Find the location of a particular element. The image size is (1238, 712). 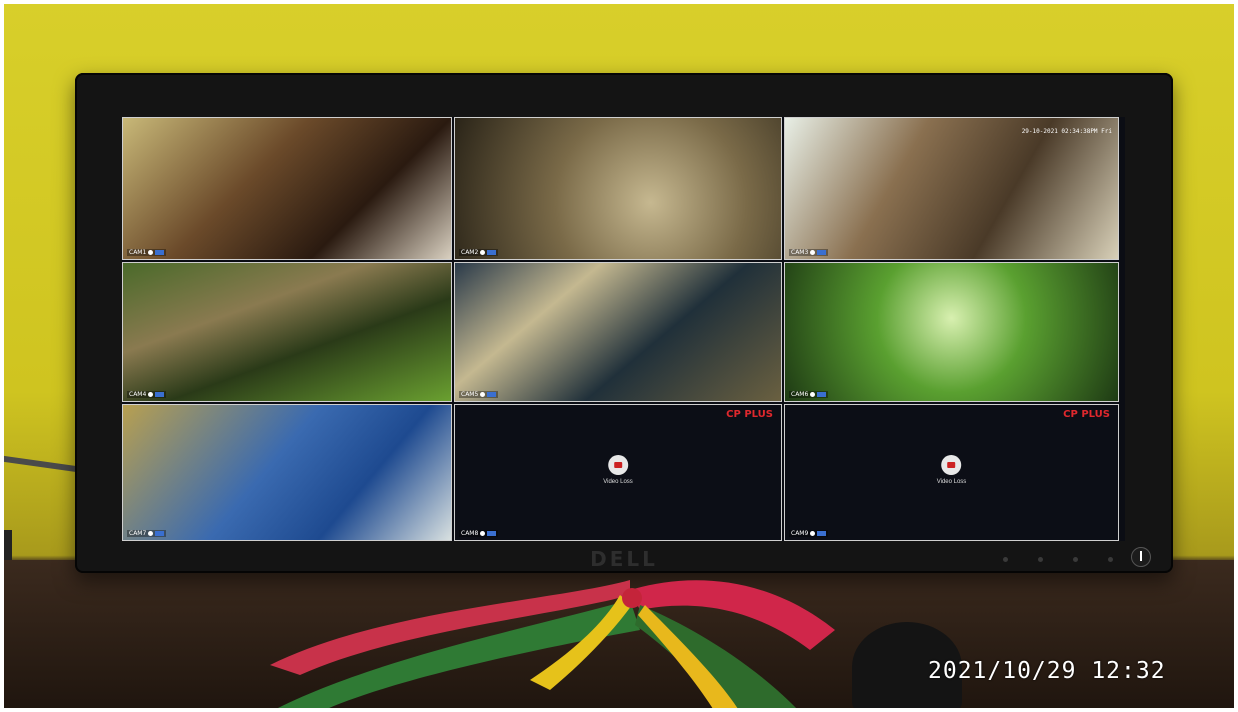

camera-label: CAM9 is located at coordinates (809, 533).